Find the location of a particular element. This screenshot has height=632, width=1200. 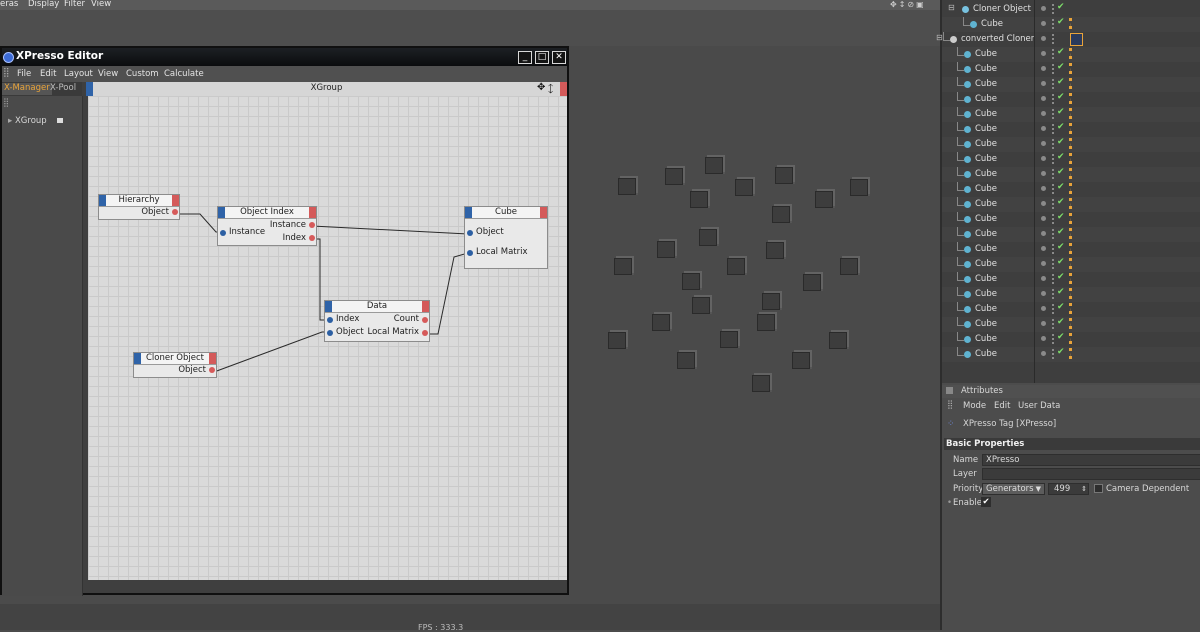

stepper-icon: ⇕ is located at coordinates (1084, 489).